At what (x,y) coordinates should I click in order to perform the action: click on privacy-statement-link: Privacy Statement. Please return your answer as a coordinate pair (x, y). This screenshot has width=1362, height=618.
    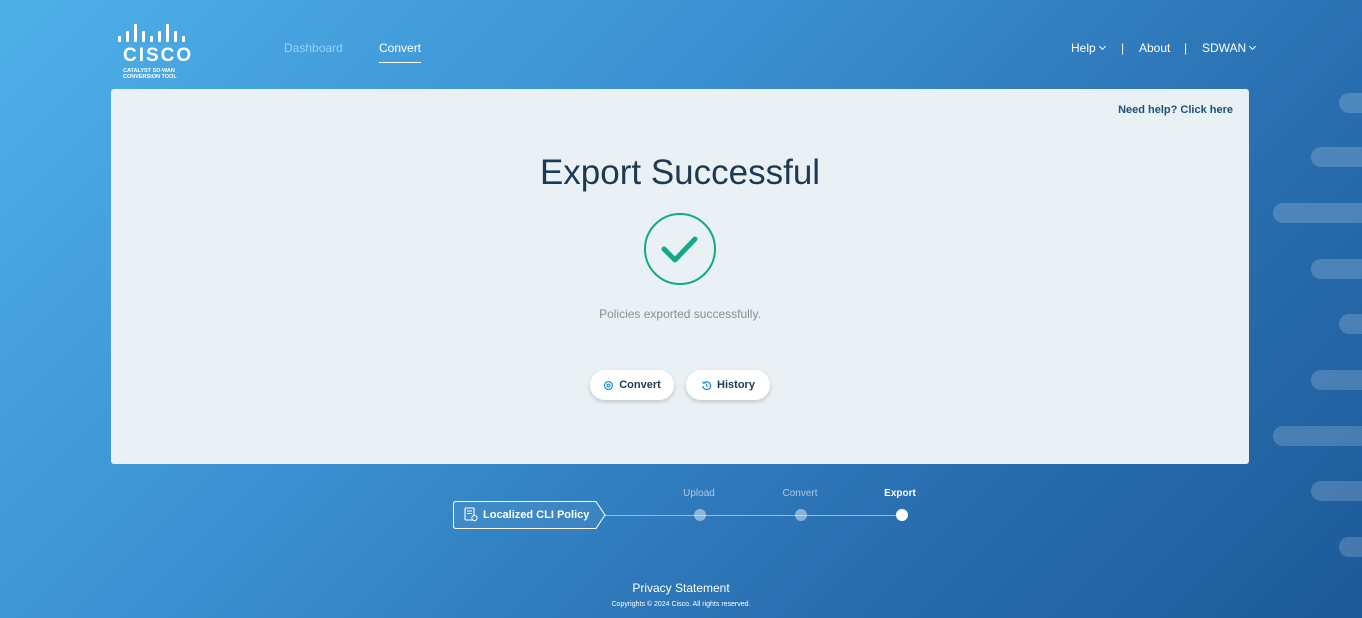
    Looking at the image, I should click on (681, 588).